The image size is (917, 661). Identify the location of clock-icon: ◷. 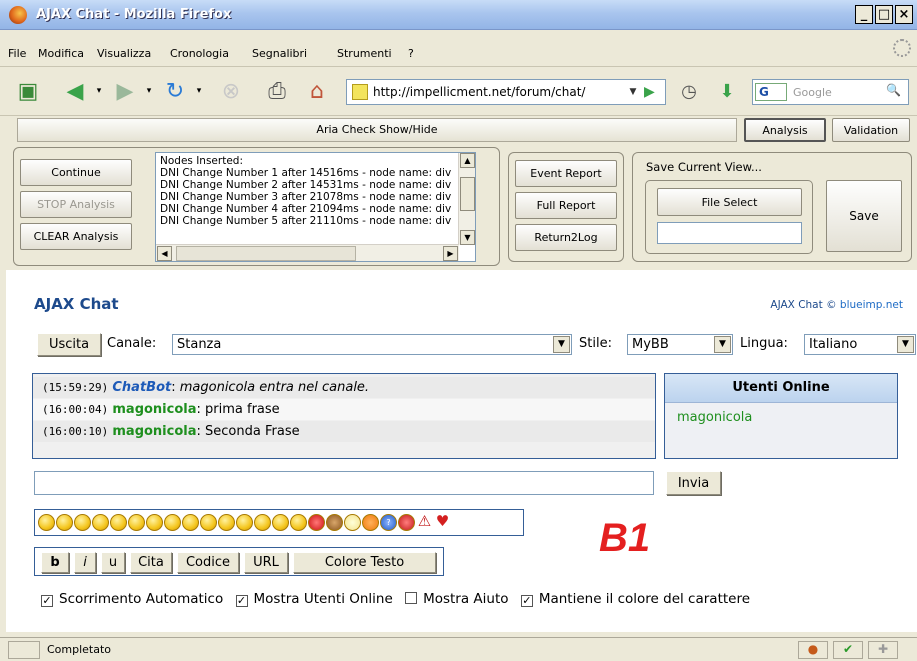
(689, 91).